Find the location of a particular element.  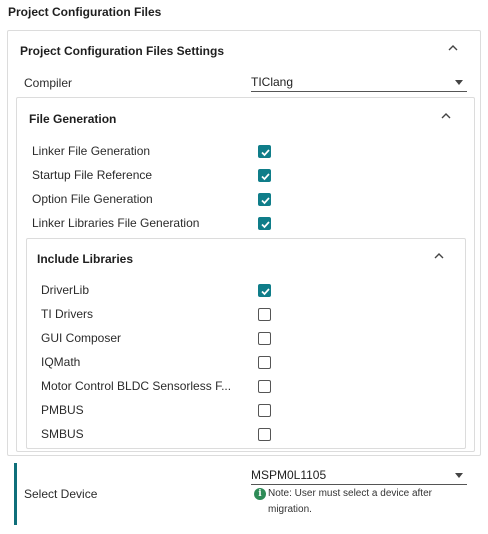

device-accent-bar is located at coordinates (15, 494).